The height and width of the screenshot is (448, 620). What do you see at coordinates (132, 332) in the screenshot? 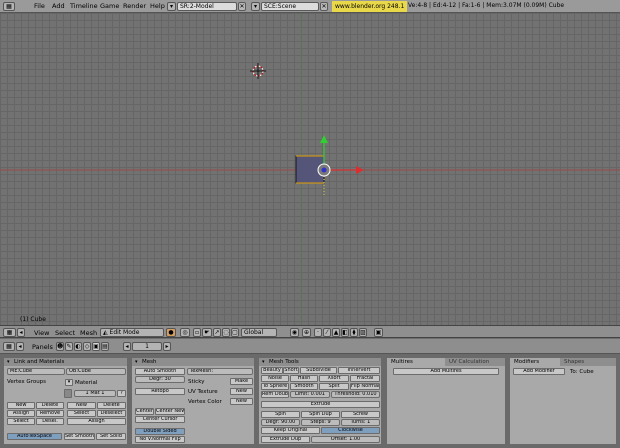
I see `mode-select: ◭ Edit Mode` at bounding box center [132, 332].